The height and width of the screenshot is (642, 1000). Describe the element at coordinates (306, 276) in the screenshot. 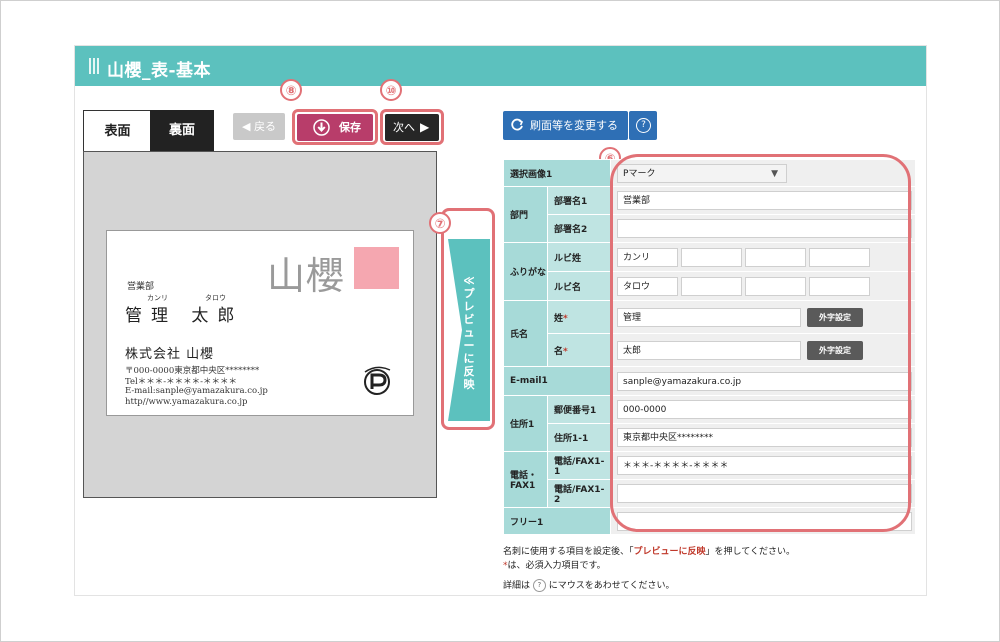

I see `card-logo-text: 山櫻` at that location.